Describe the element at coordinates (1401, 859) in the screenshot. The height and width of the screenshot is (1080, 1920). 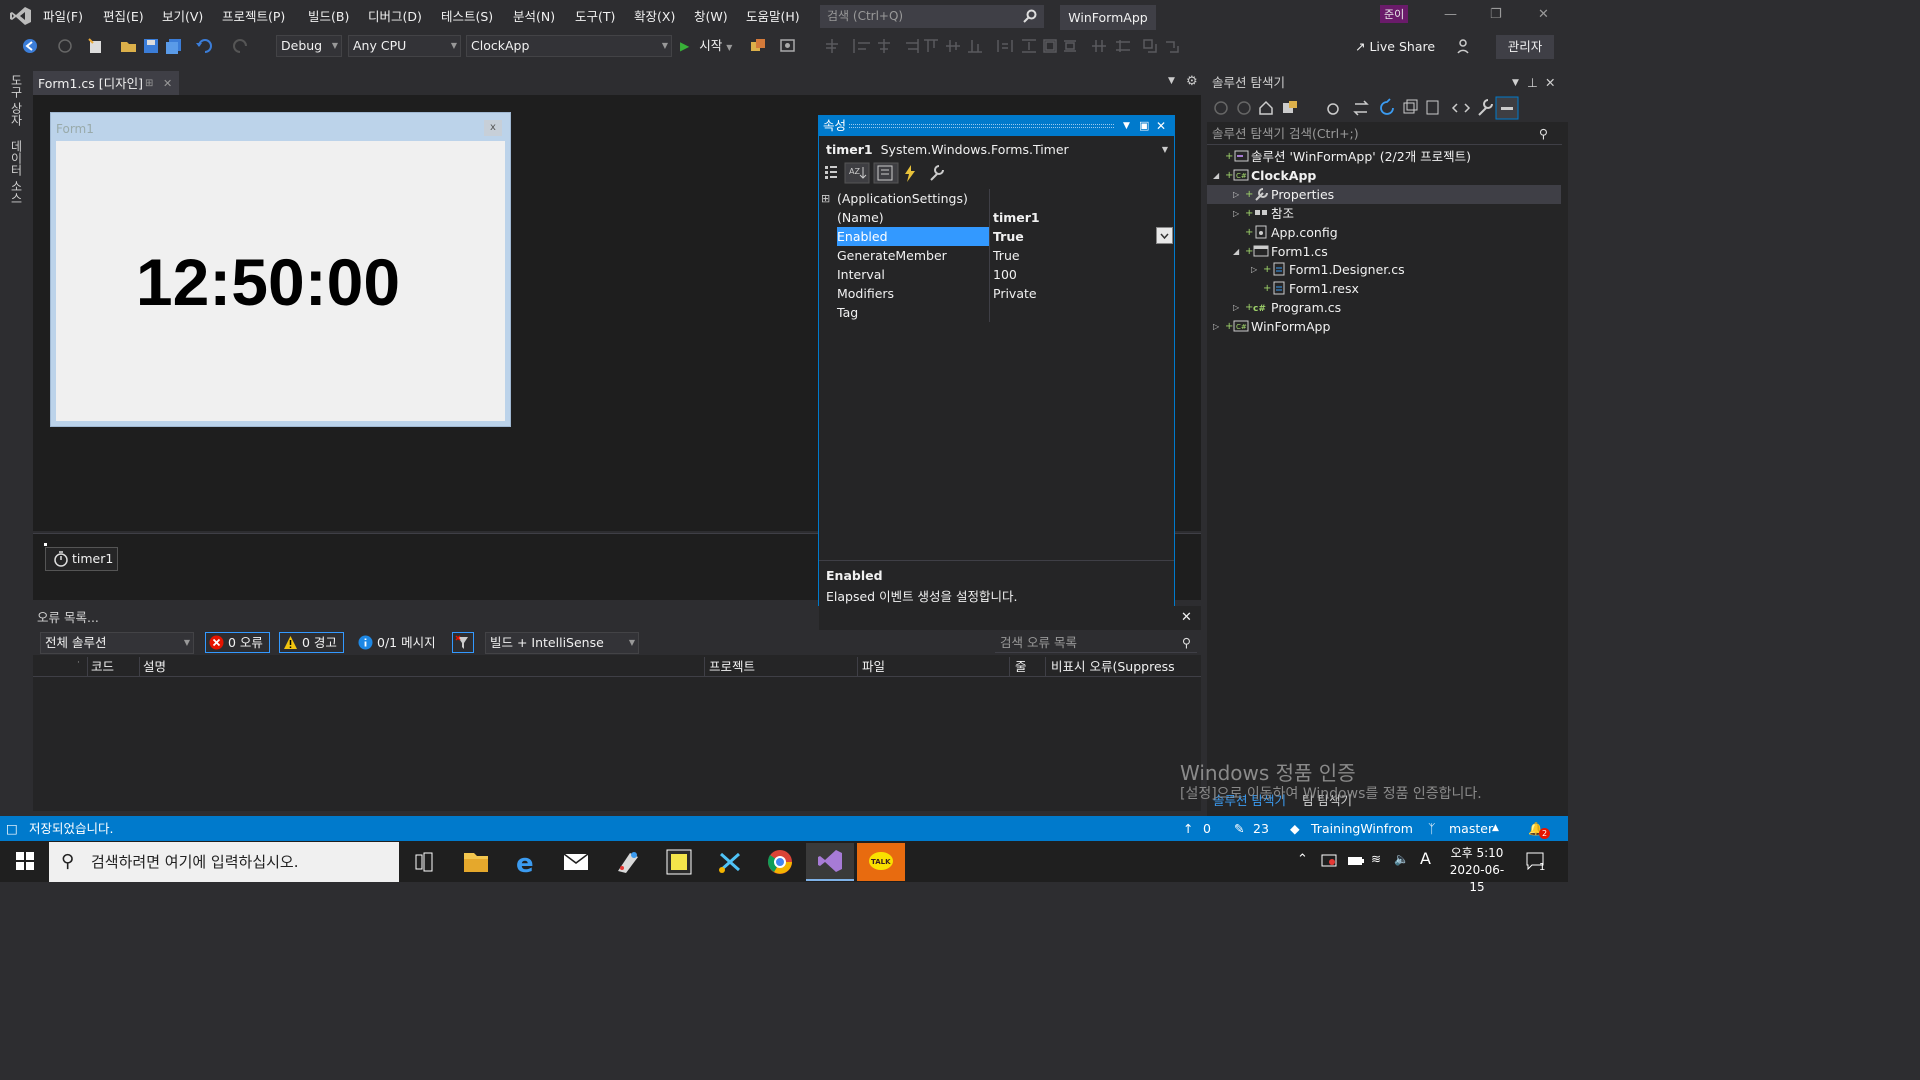
I see `volume-muted-icon: 🔈` at that location.